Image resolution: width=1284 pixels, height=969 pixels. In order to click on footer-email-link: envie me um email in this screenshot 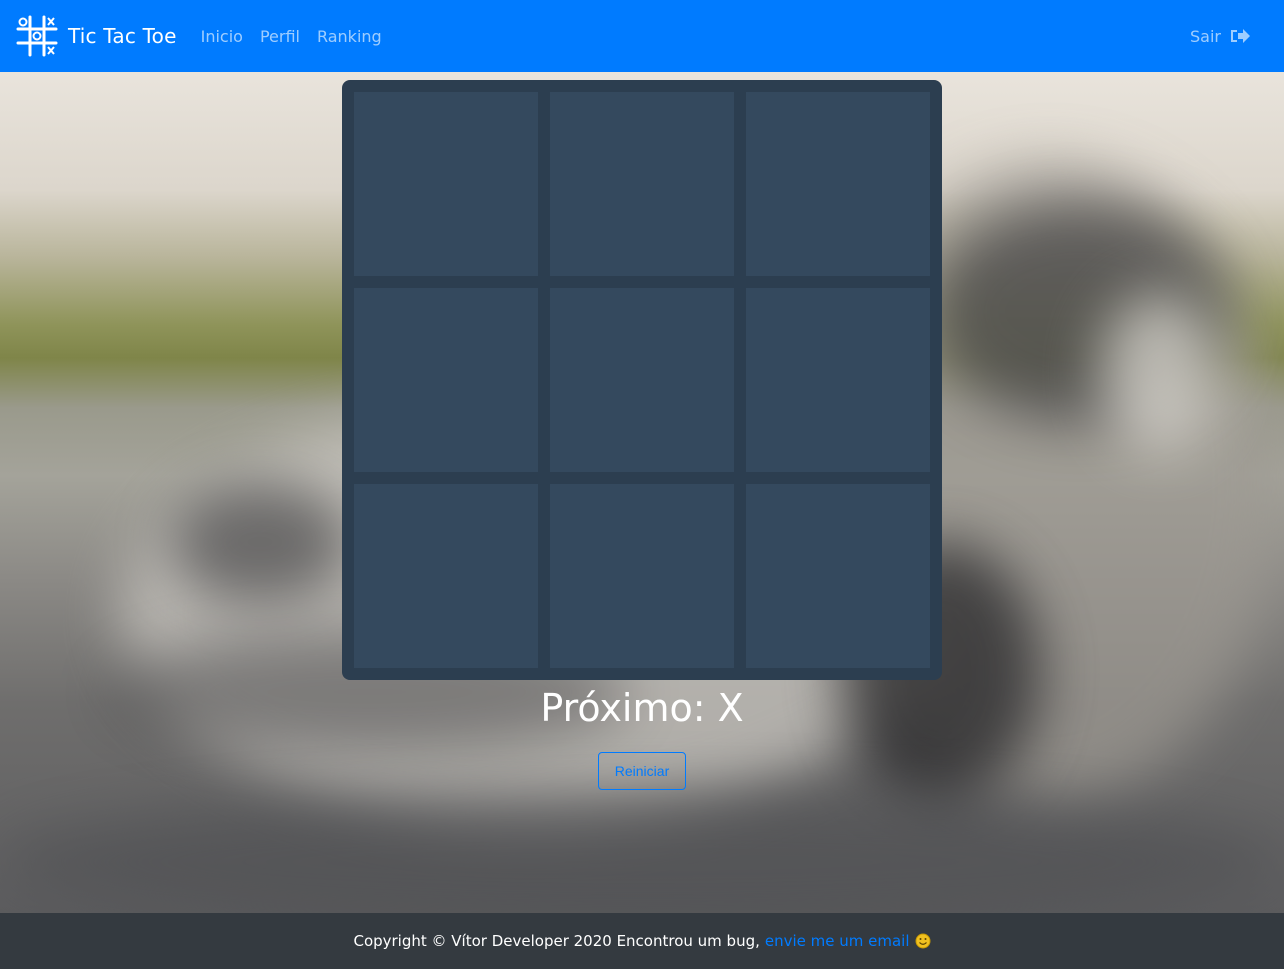, I will do `click(837, 941)`.